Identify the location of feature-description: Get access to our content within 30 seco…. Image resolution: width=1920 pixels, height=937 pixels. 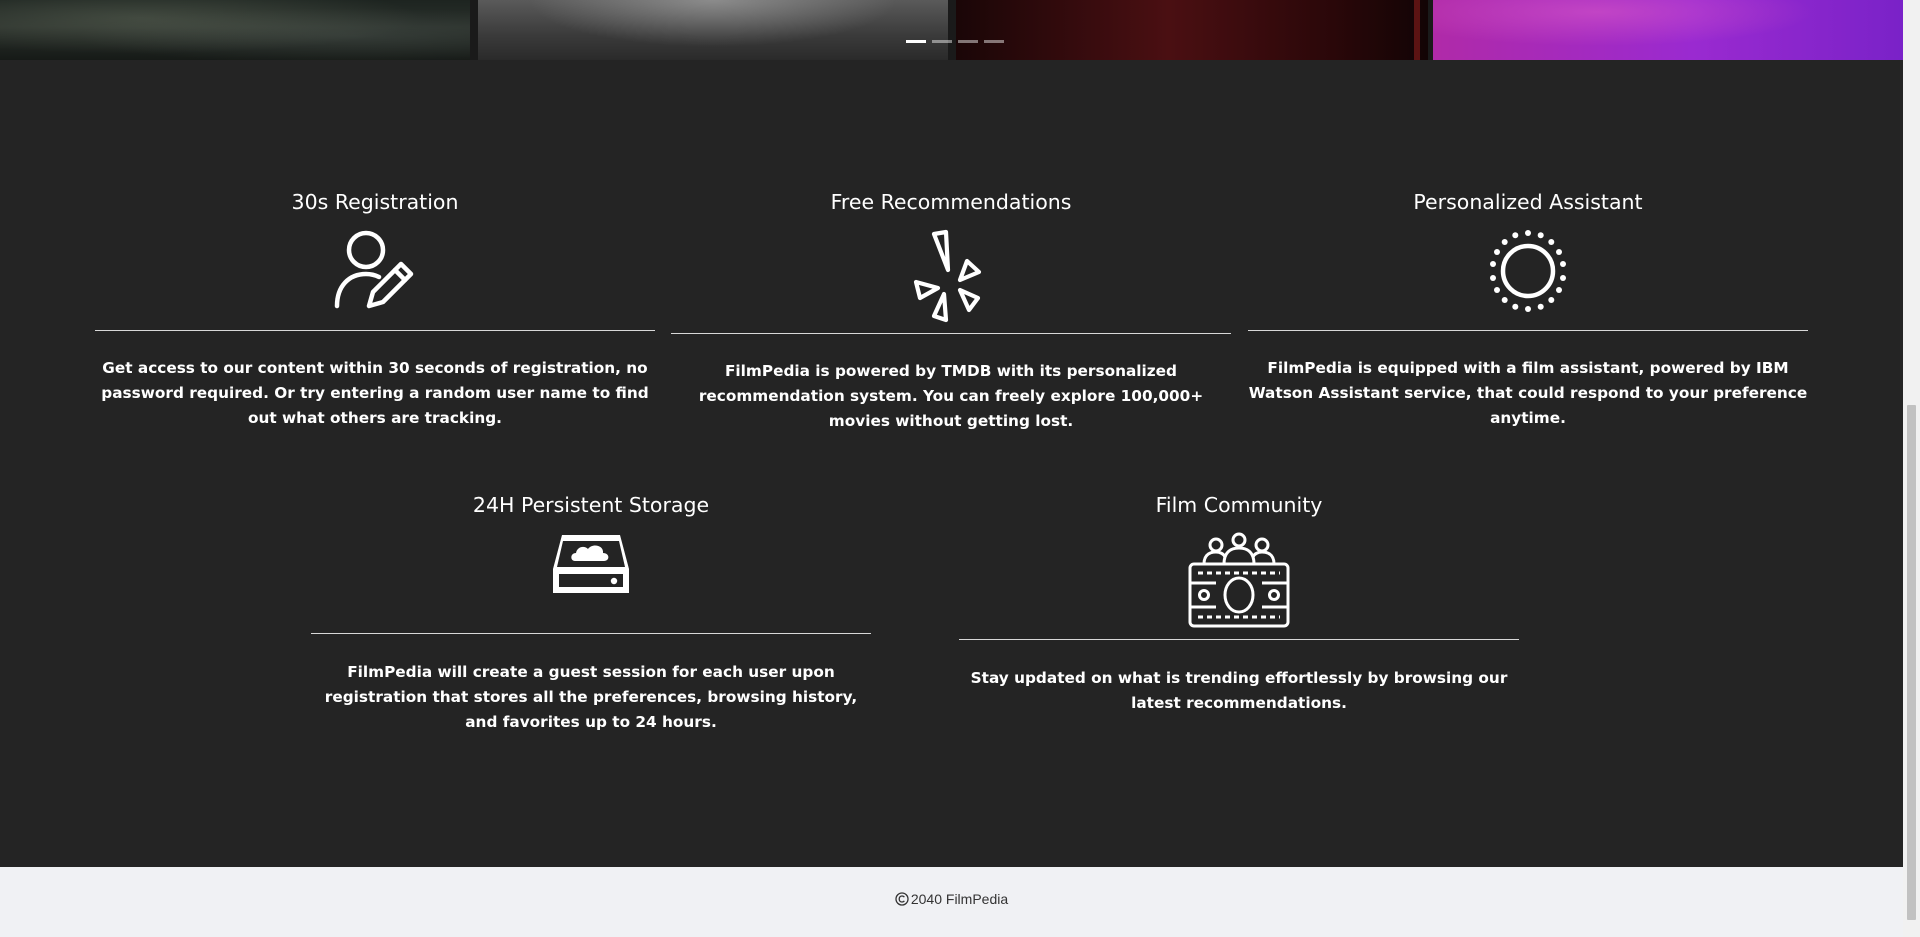
(375, 393).